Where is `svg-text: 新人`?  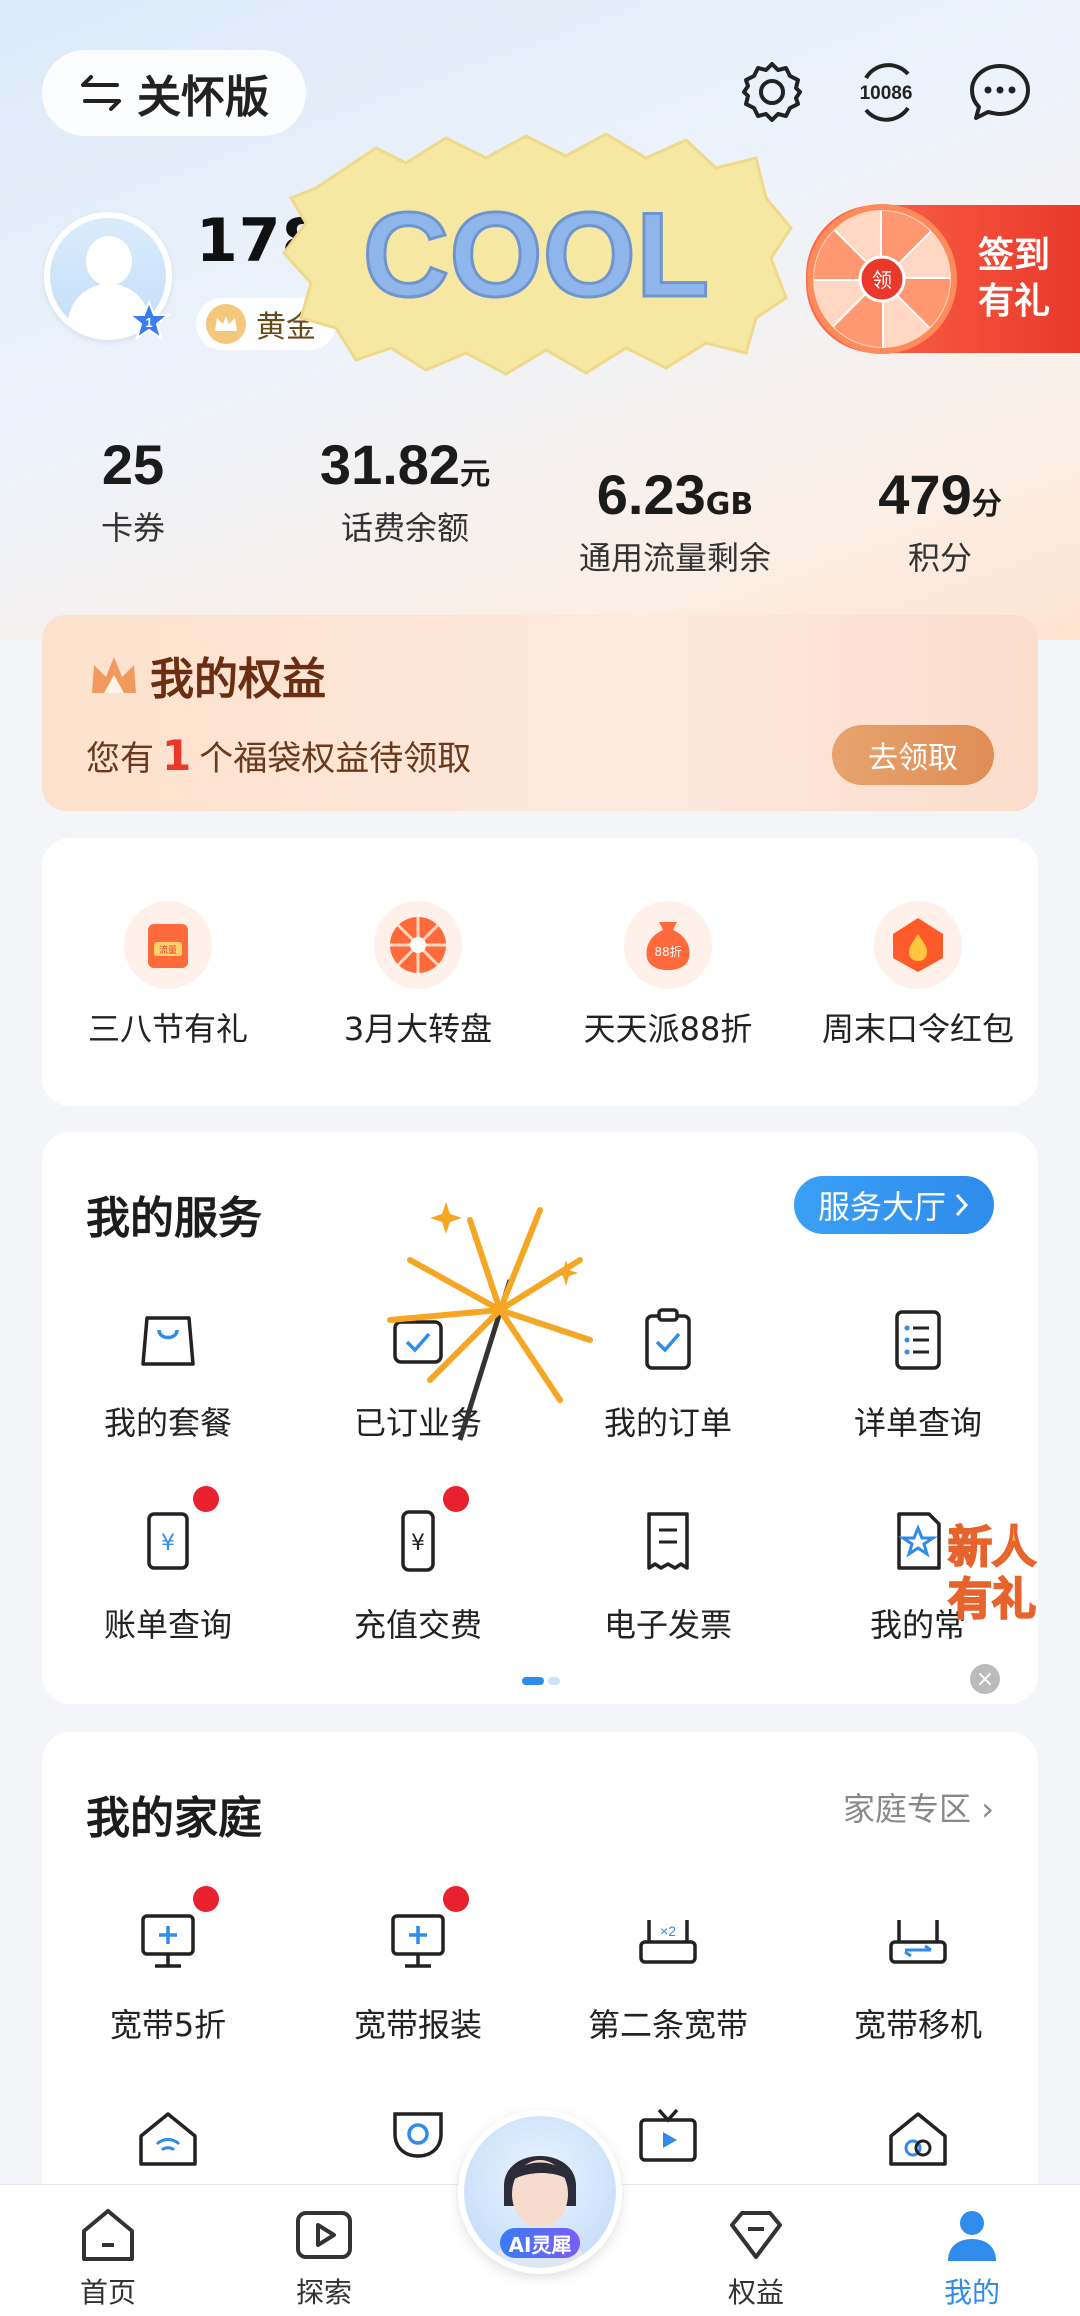
svg-text: 新人 is located at coordinates (992, 1547).